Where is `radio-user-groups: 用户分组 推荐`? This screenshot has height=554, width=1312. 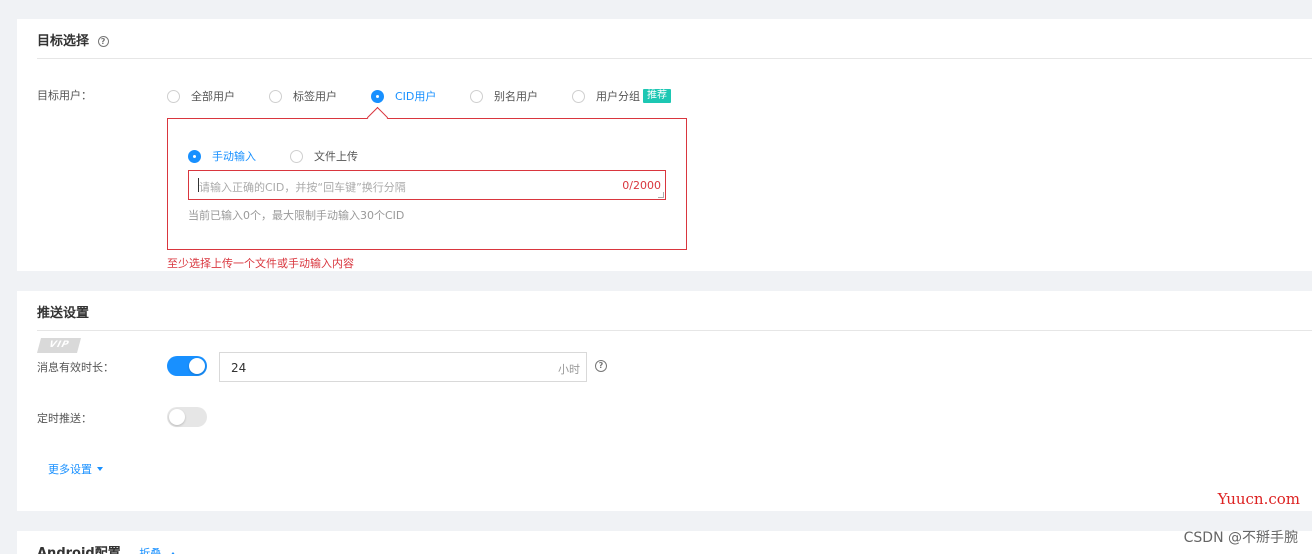
radio-user-groups: 用户分组 推荐 is located at coordinates (621, 96).